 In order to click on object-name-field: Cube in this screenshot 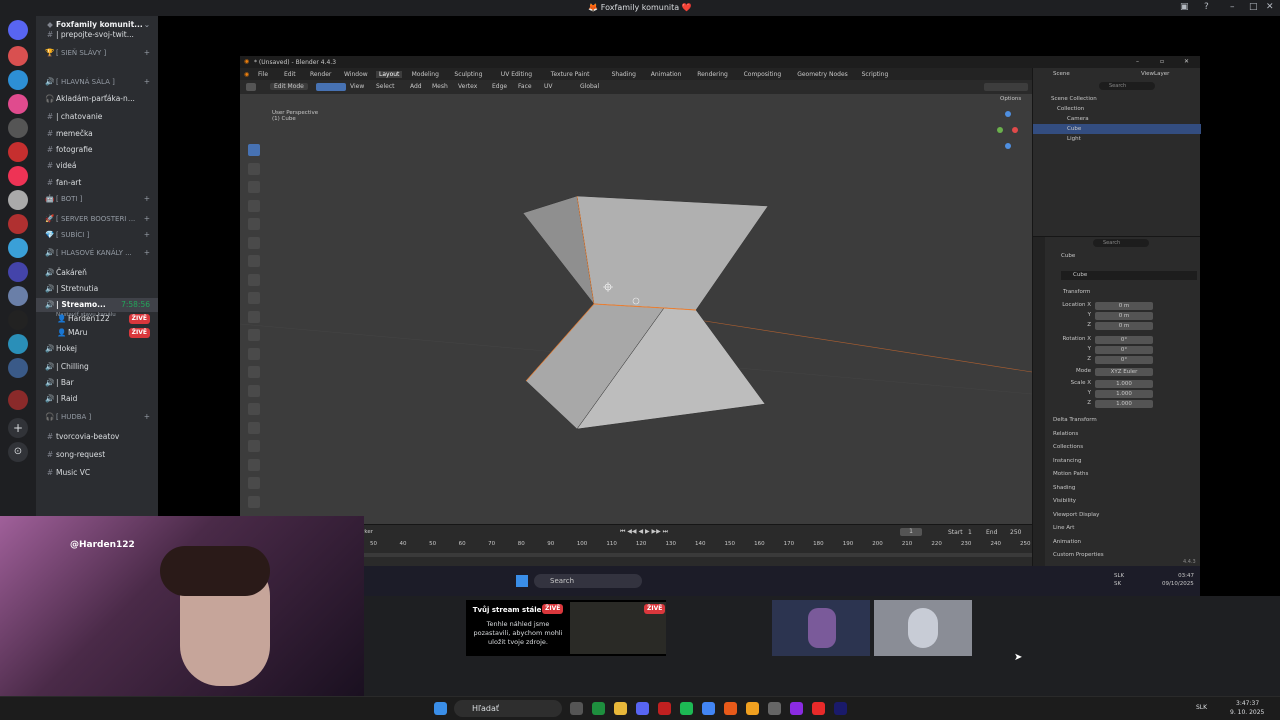, I will do `click(1129, 275)`.